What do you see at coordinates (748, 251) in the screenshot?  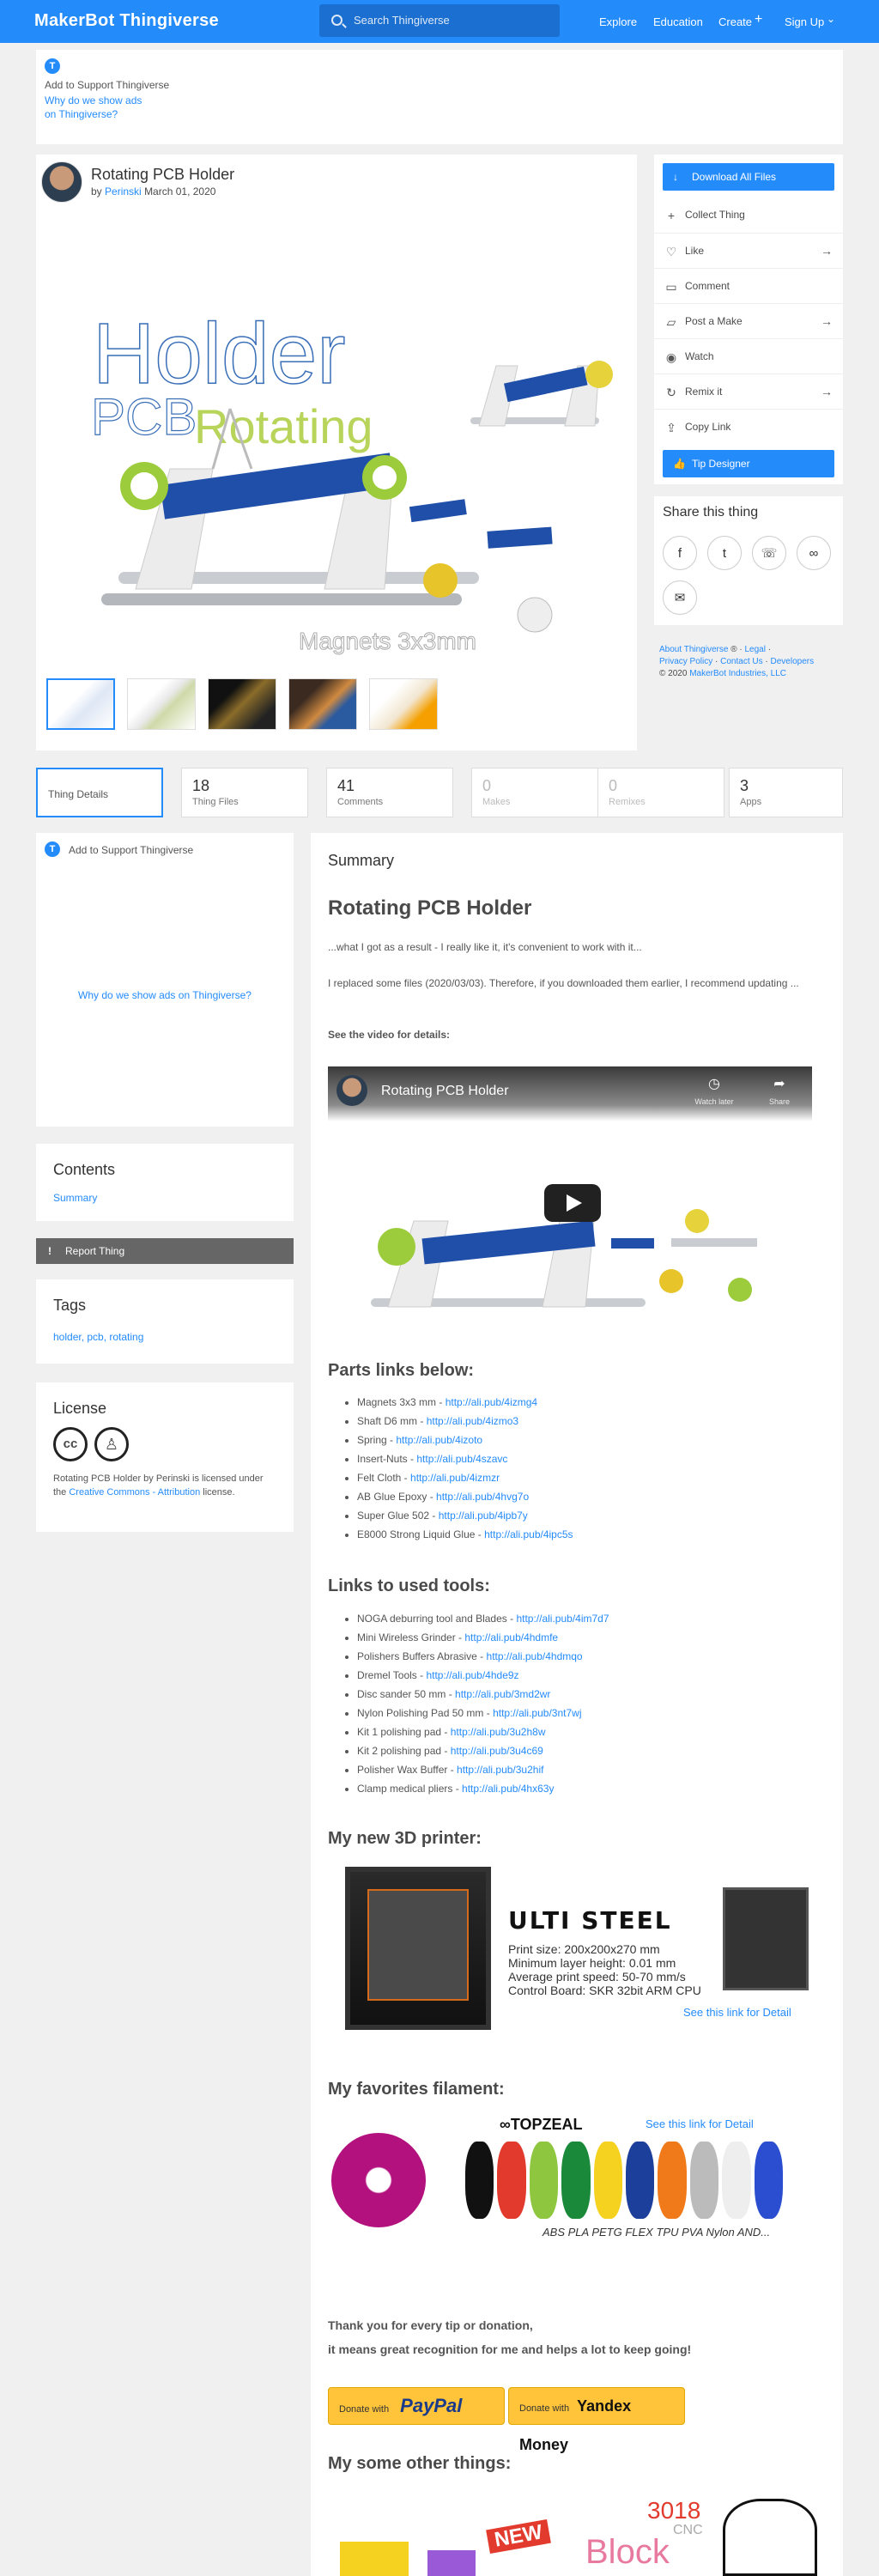 I see `like-button: ♡ Like →` at bounding box center [748, 251].